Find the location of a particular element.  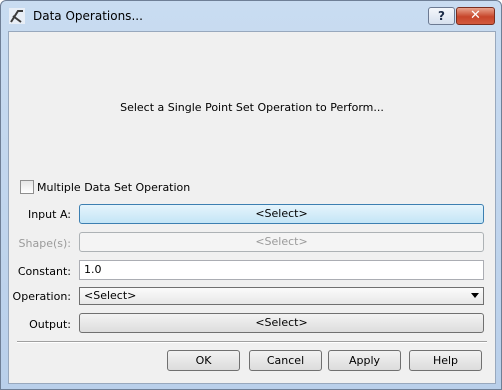

dropdown-arrow-icon is located at coordinates (475, 295).